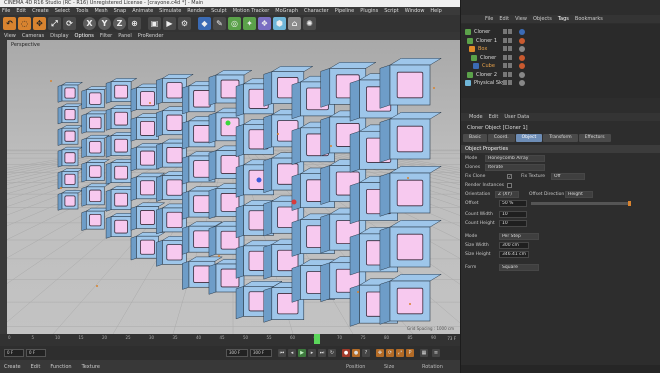  Describe the element at coordinates (356, 353) in the screenshot. I see `autokey-icon: ●` at that location.